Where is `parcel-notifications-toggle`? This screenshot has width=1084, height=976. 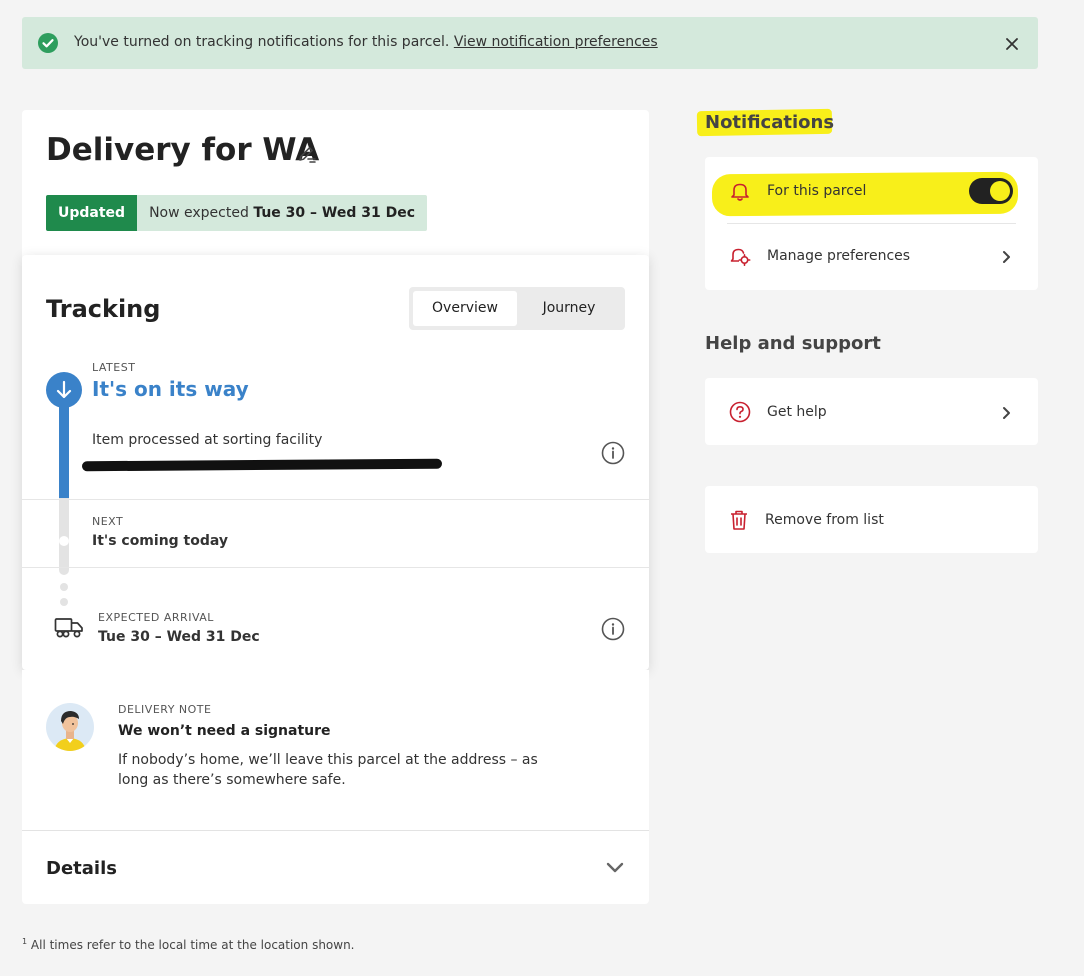 parcel-notifications-toggle is located at coordinates (991, 191).